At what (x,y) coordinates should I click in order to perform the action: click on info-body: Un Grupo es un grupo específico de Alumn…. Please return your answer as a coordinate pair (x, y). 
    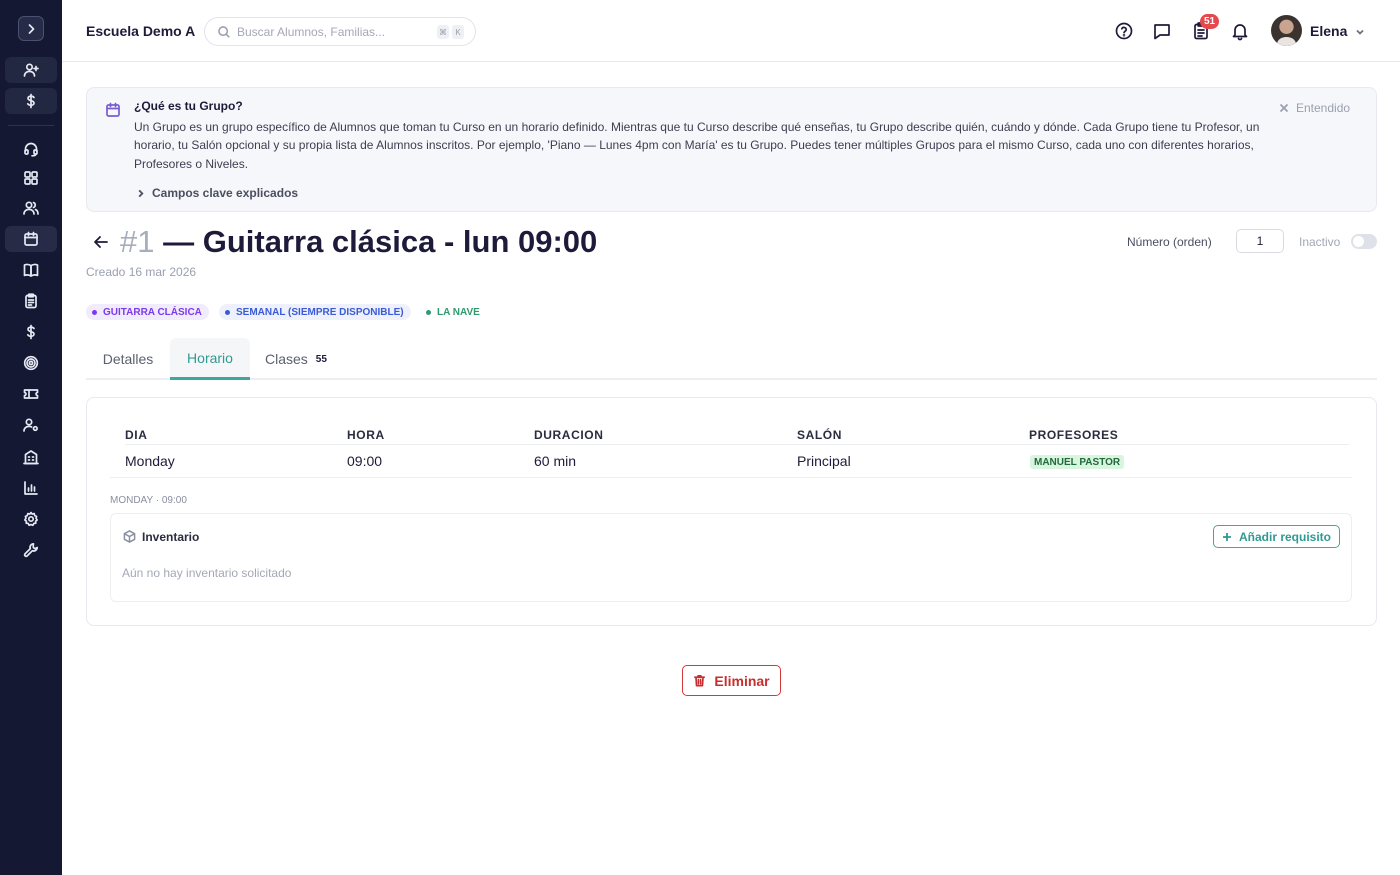
    Looking at the image, I should click on (697, 145).